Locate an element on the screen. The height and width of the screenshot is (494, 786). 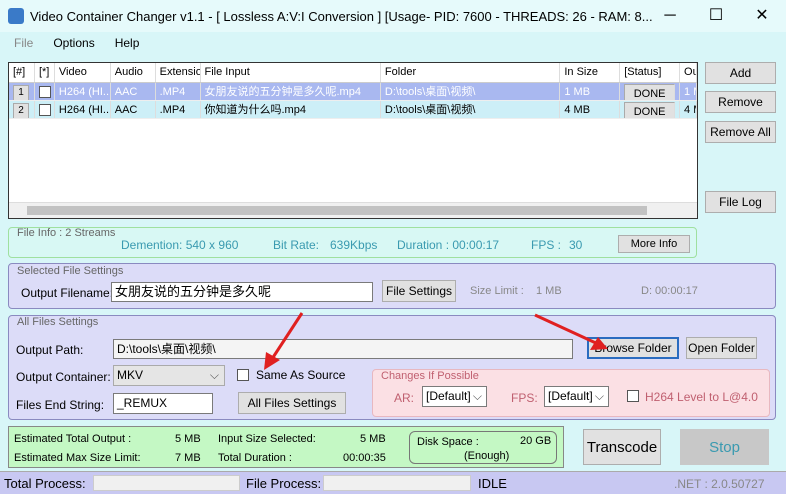
est-total-label: Estimated Total Output : is located at coordinates (73, 439).